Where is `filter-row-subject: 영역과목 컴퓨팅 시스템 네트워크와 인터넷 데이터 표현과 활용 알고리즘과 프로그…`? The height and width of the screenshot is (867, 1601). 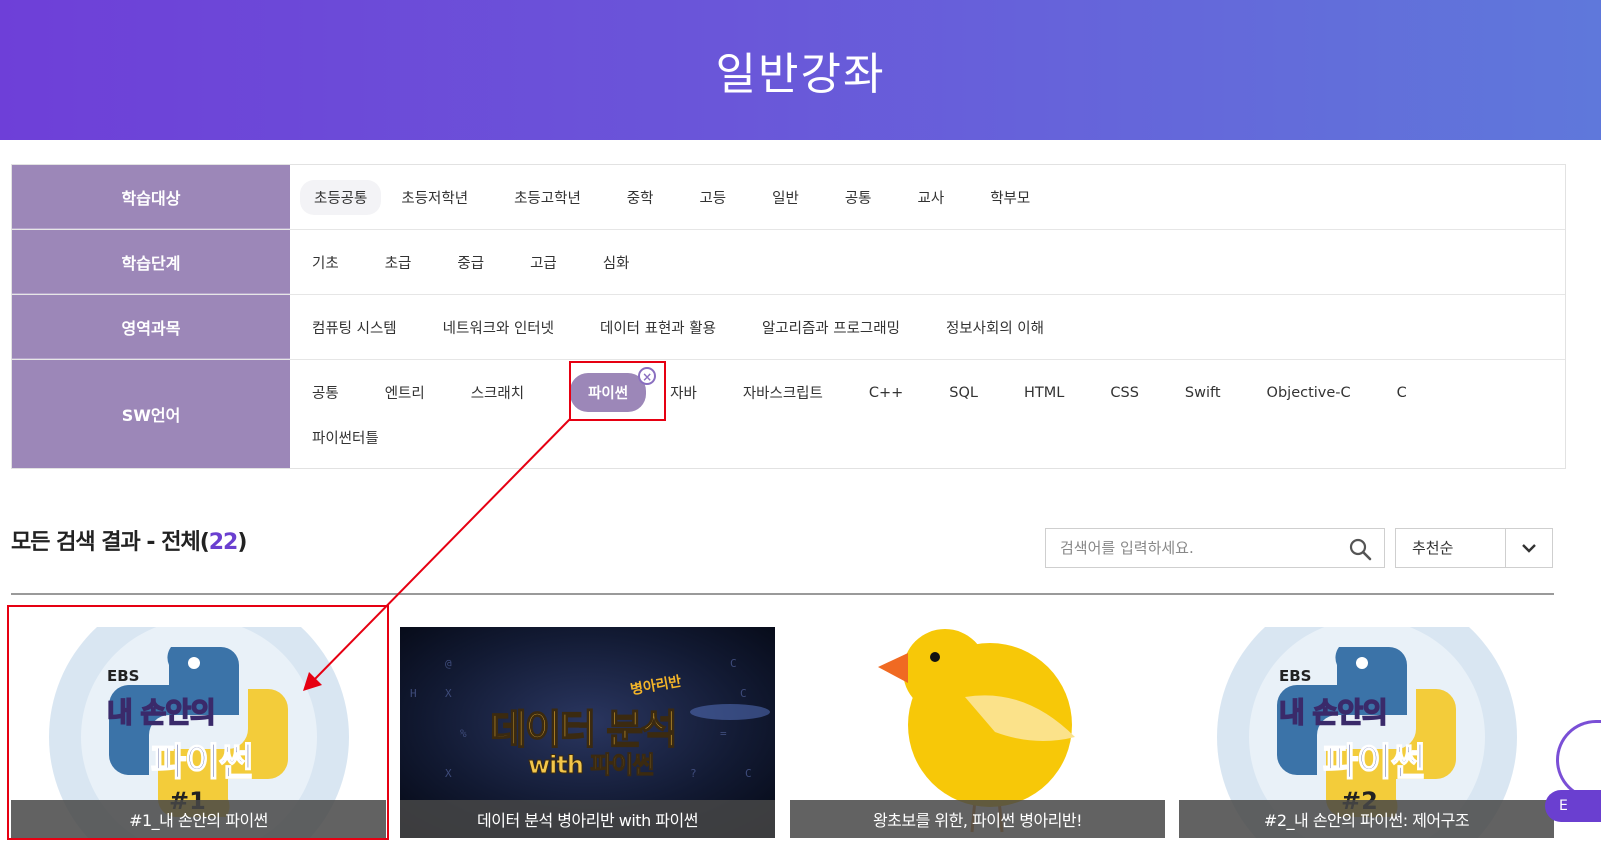 filter-row-subject: 영역과목 컴퓨팅 시스템 네트워크와 인터넷 데이터 표현과 활용 알고리즘과 프로그… is located at coordinates (788, 327).